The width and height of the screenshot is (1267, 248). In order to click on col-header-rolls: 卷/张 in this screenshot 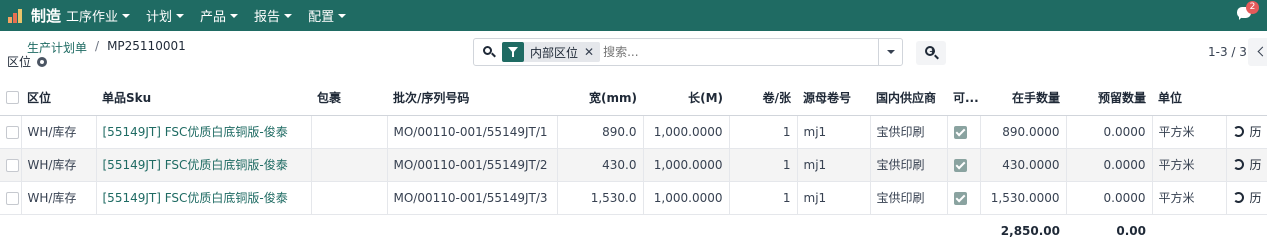, I will do `click(763, 98)`.